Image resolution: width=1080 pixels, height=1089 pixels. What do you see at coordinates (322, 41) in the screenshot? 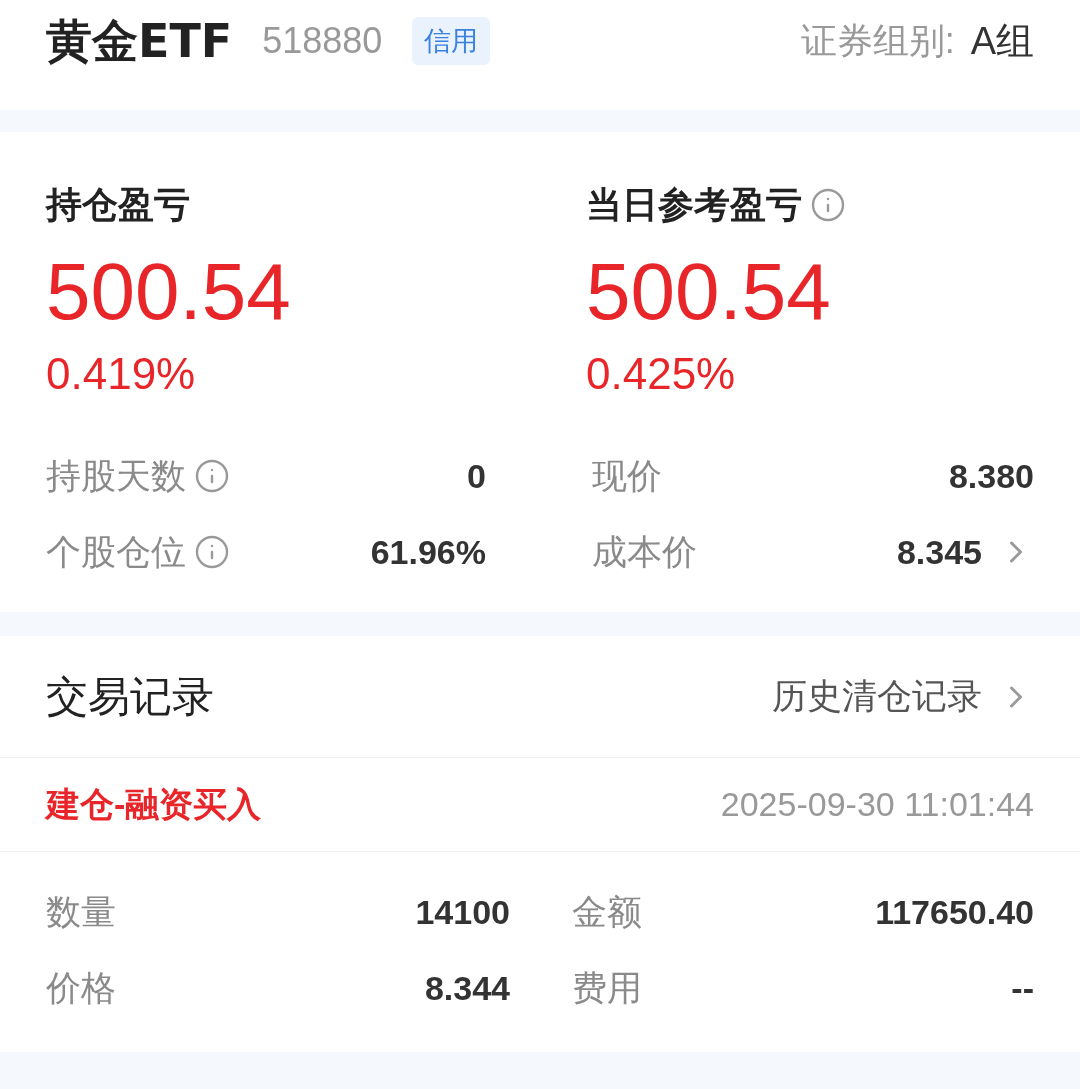
I see `stock-code: 518880` at bounding box center [322, 41].